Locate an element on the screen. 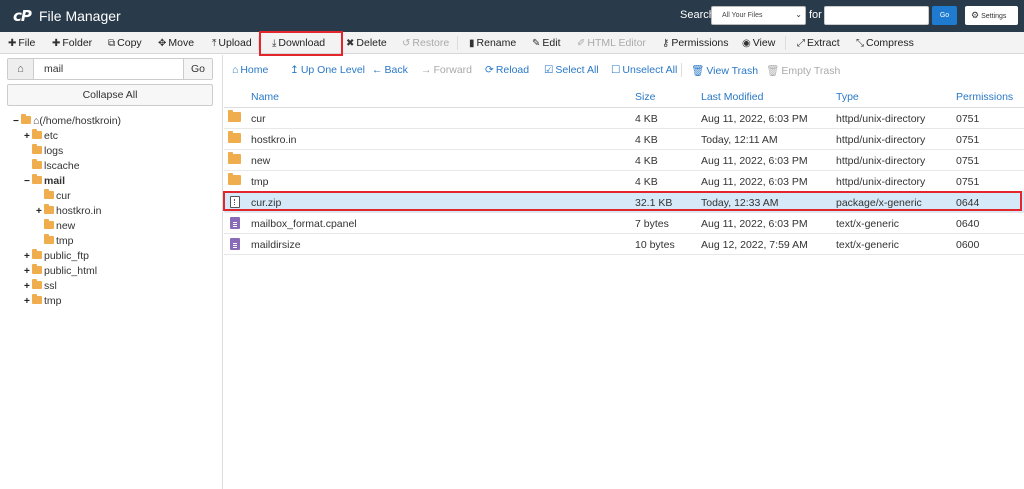 The height and width of the screenshot is (489, 1024). search-scope-select: All Your Files ⌄ is located at coordinates (758, 15).